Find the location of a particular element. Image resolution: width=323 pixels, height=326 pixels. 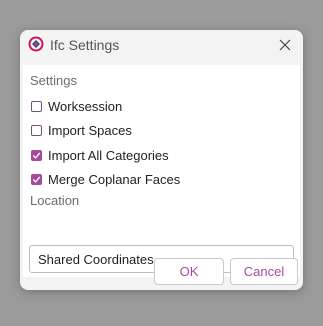

location-section-label: Location is located at coordinates (55, 200).